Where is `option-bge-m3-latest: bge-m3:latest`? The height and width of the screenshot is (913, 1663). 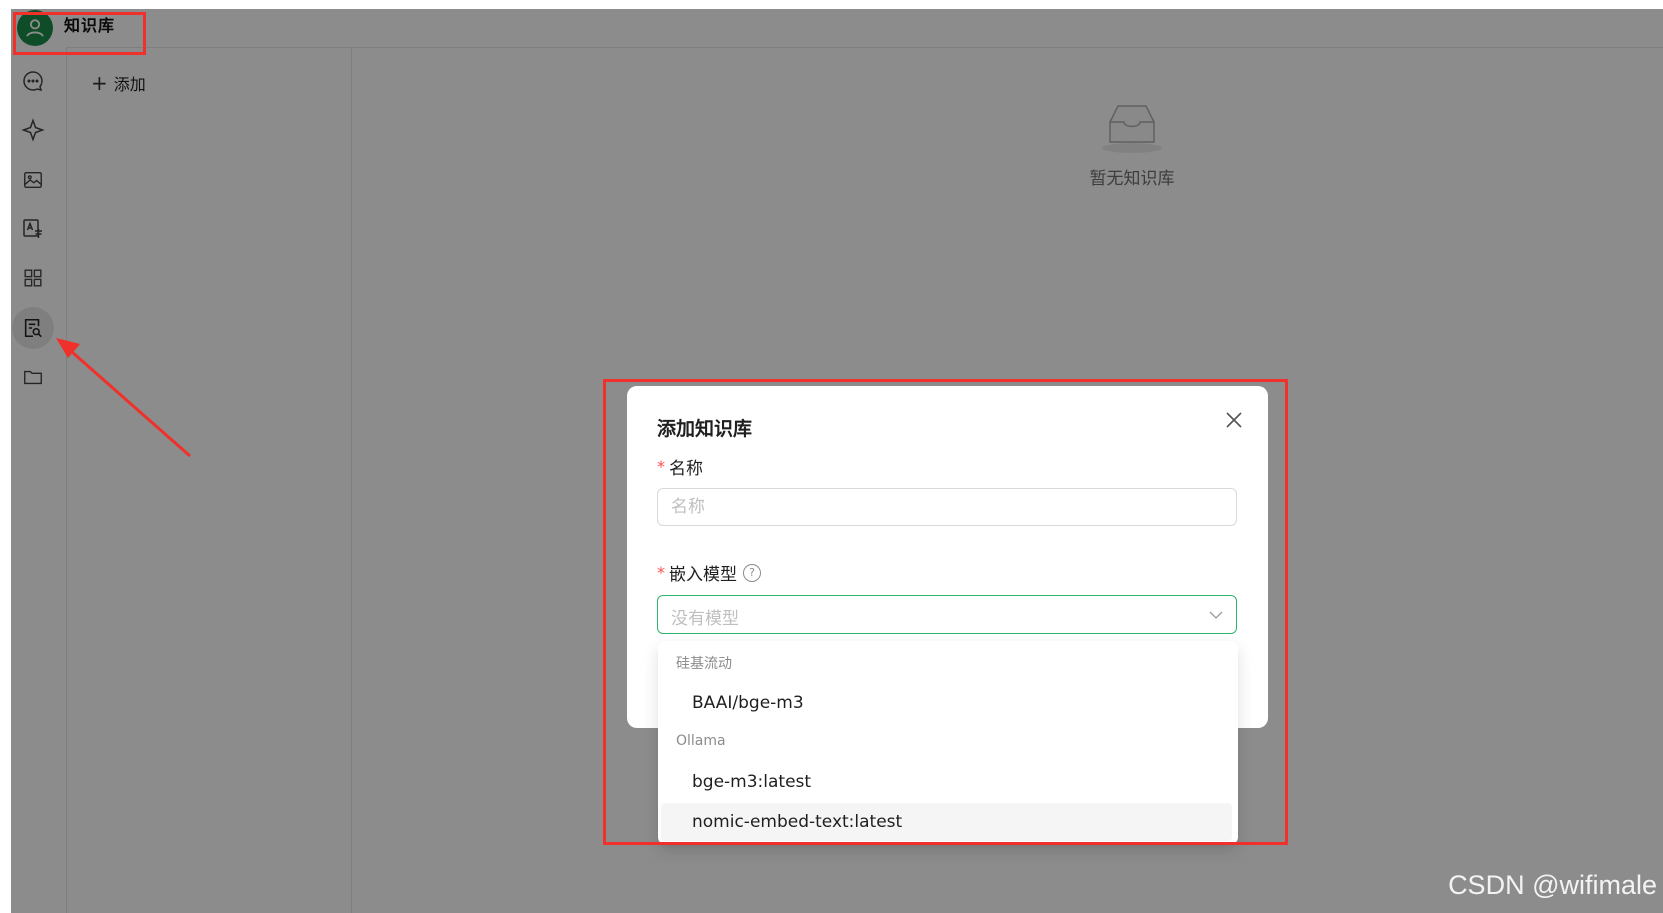 option-bge-m3-latest: bge-m3:latest is located at coordinates (946, 782).